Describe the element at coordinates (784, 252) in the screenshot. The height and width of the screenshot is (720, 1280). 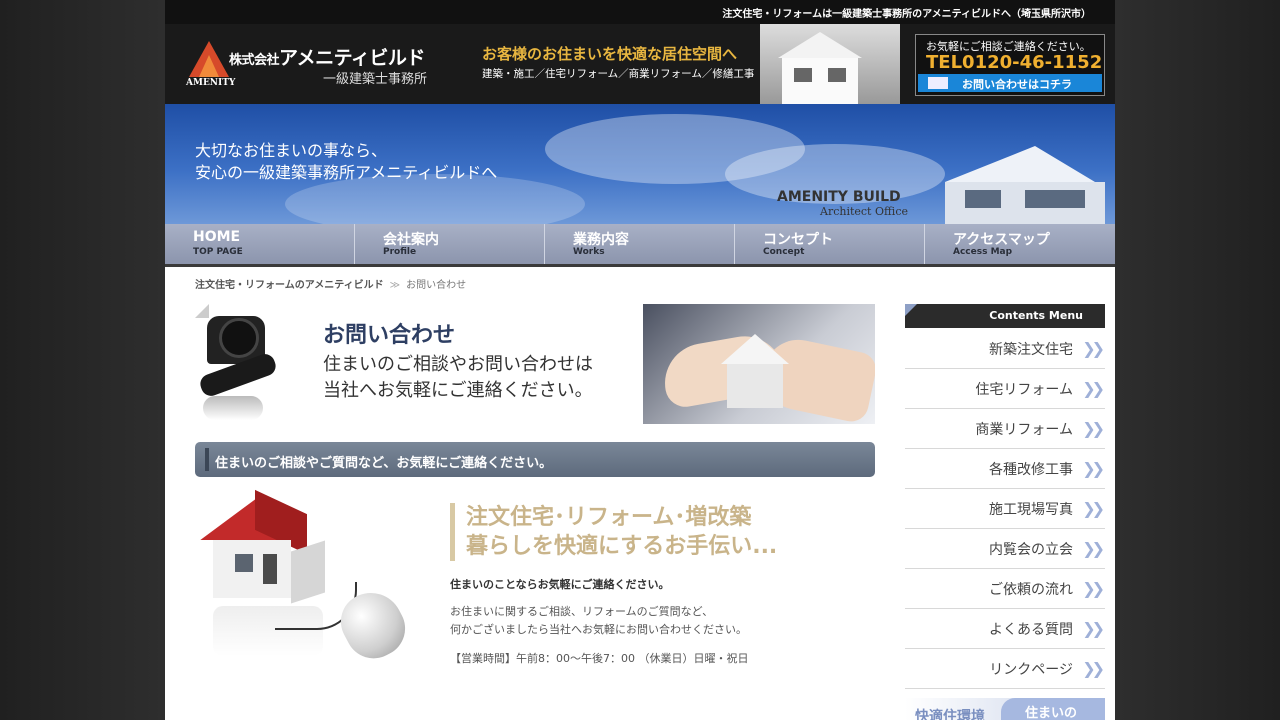
I see `nav-sublabel: Concept` at that location.